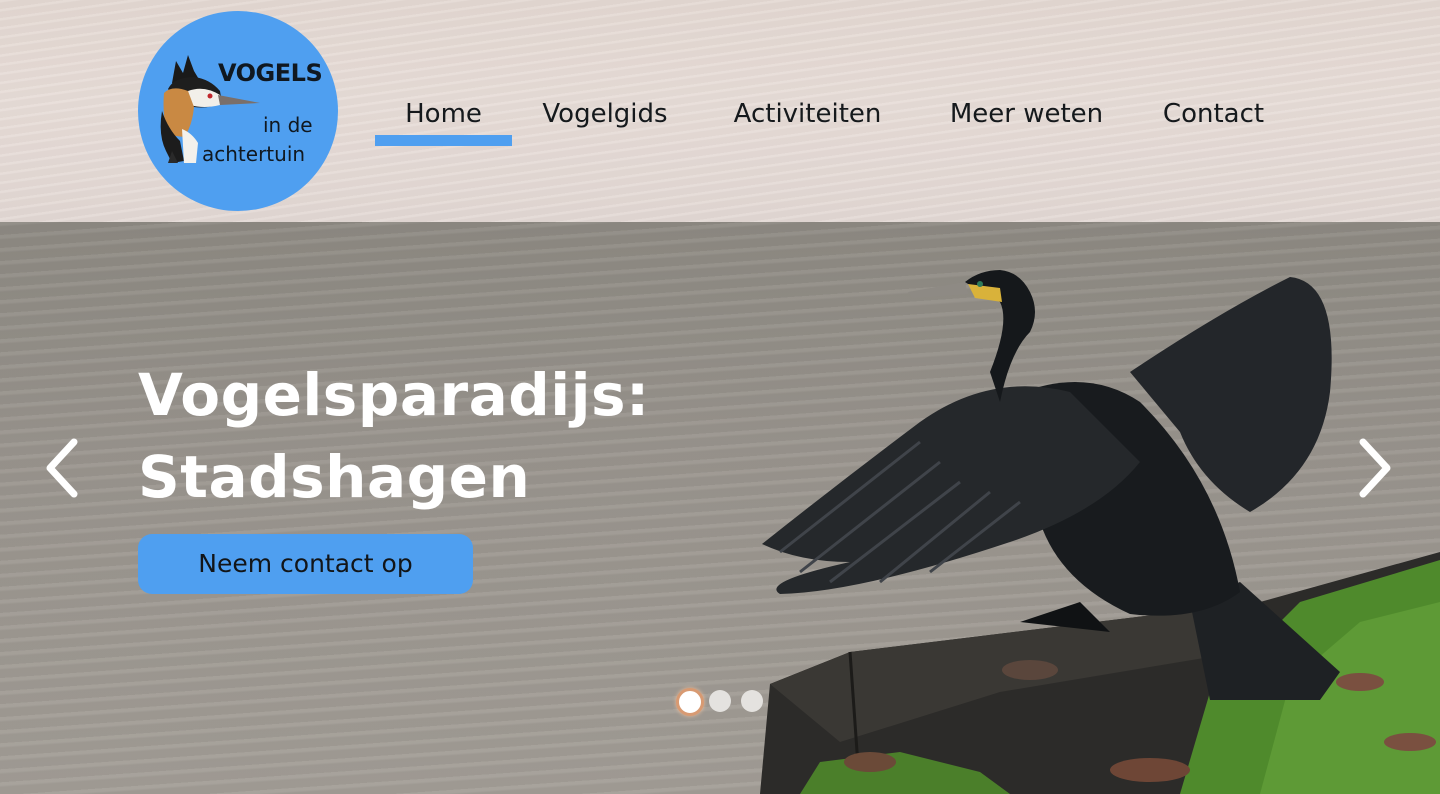  I want to click on nav-item-activiteiten: Activiteiten, so click(807, 122).